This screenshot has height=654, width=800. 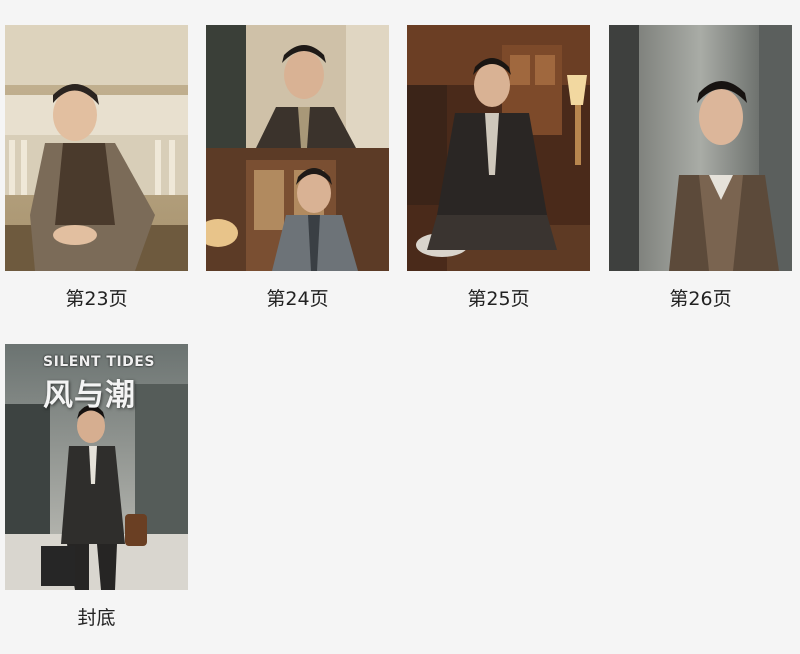 I want to click on page-25-thumbnail, so click(x=498, y=148).